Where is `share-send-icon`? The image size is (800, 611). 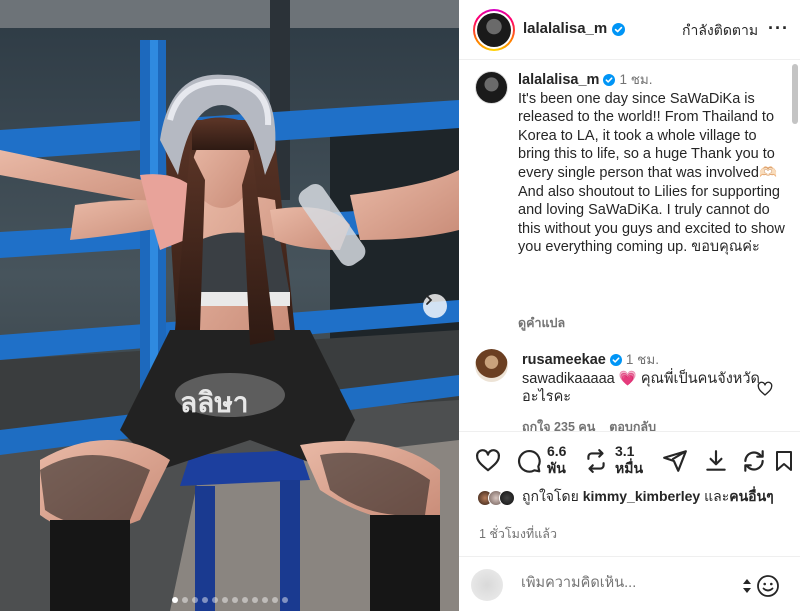
share-send-icon is located at coordinates (675, 461).